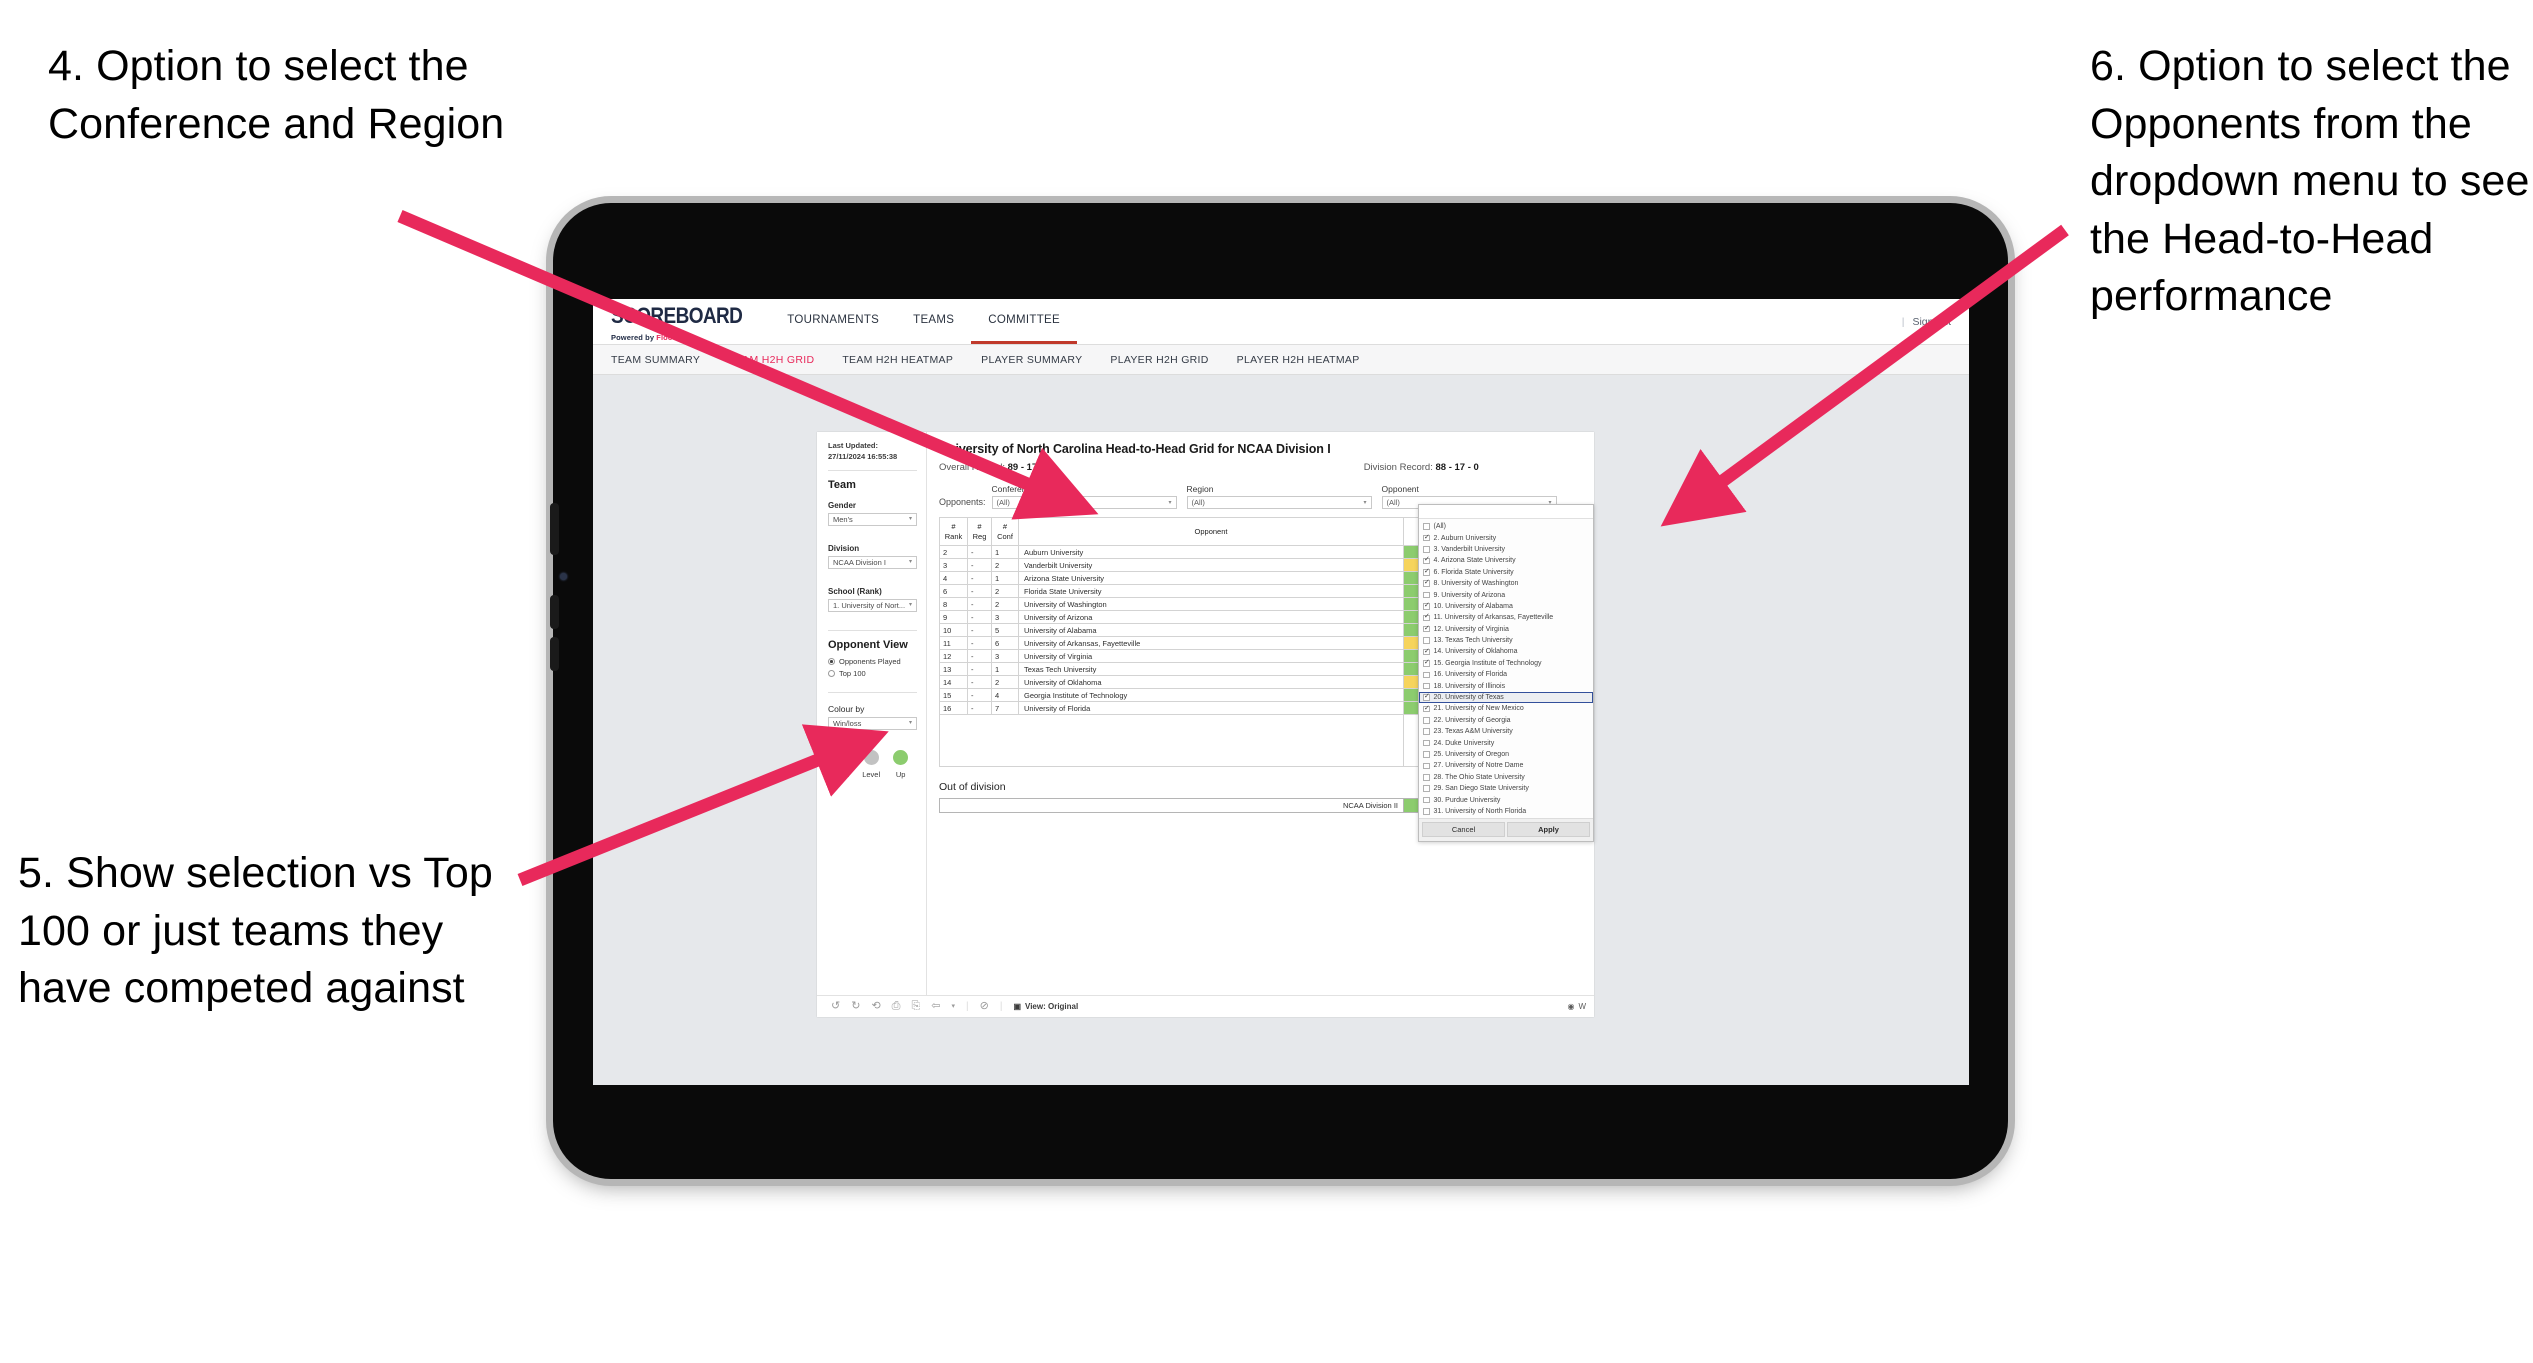 This screenshot has width=2533, height=1363. Describe the element at coordinates (979, 604) in the screenshot. I see `cell-reg: -` at that location.